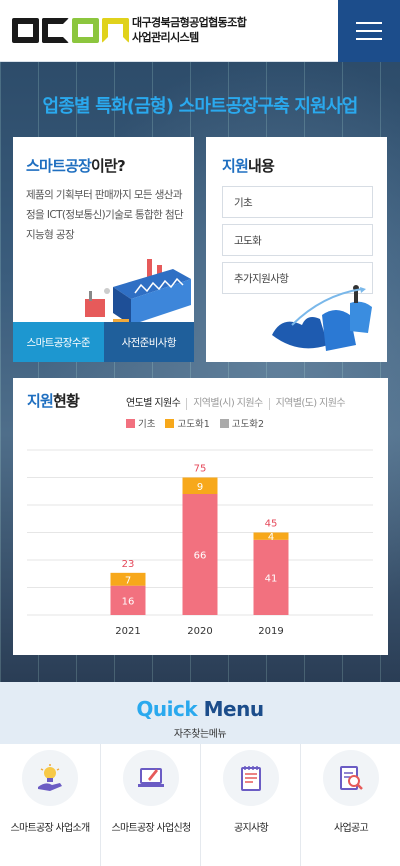  Describe the element at coordinates (297, 202) in the screenshot. I see `support-item-basic: 기초` at that location.